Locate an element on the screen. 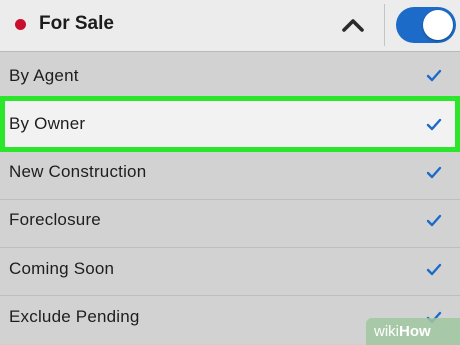  header-title: For Sale is located at coordinates (76, 23).